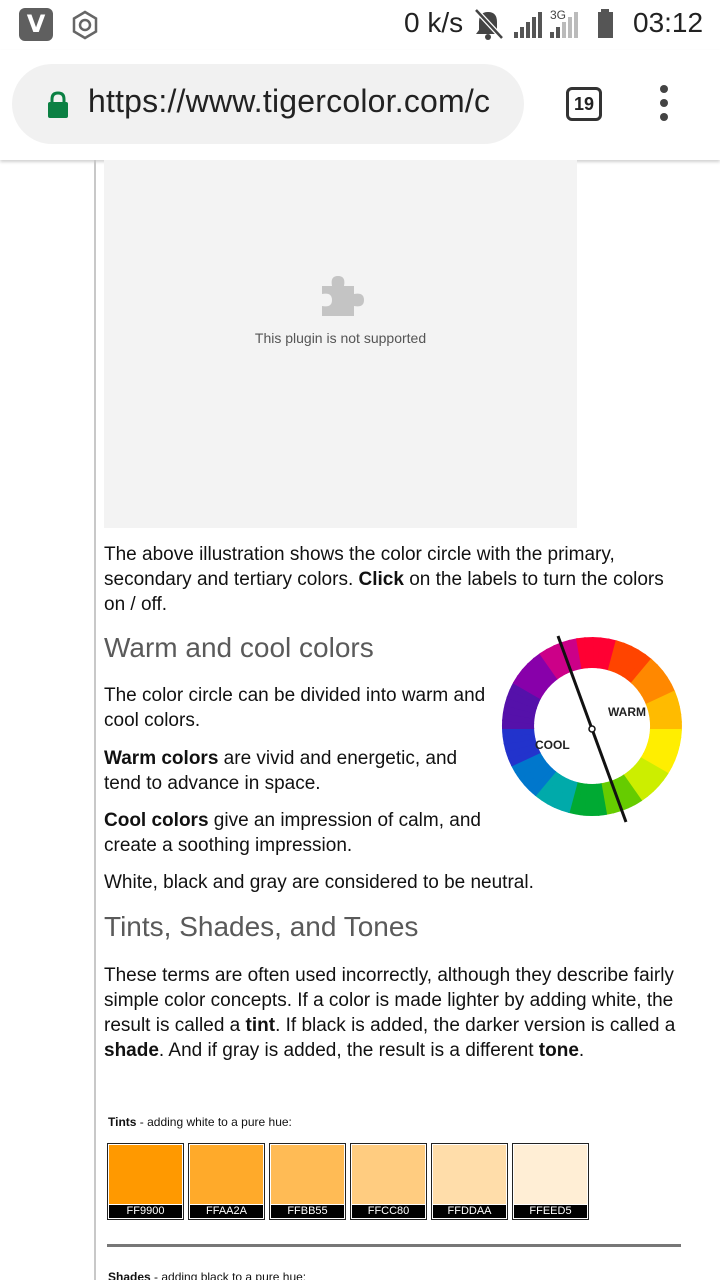 This screenshot has height=1280, width=720. Describe the element at coordinates (58, 104) in the screenshot. I see `lock-icon` at that location.